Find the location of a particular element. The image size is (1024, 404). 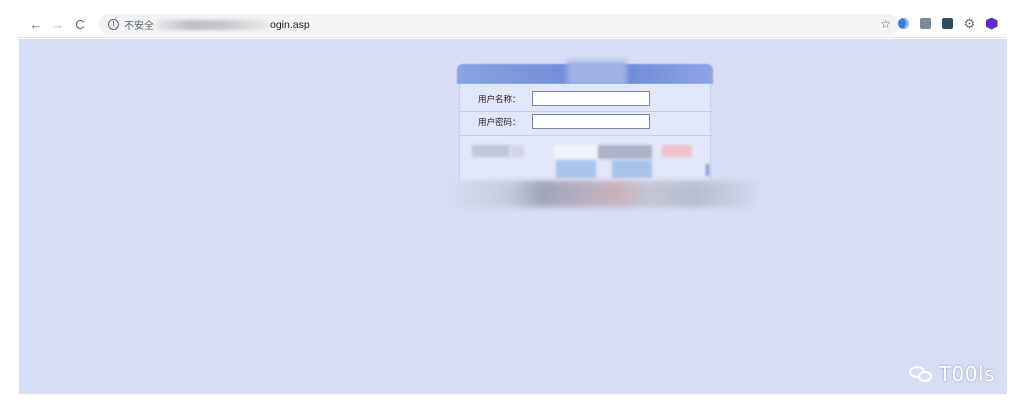

gear-icon: ⚙ is located at coordinates (969, 23).